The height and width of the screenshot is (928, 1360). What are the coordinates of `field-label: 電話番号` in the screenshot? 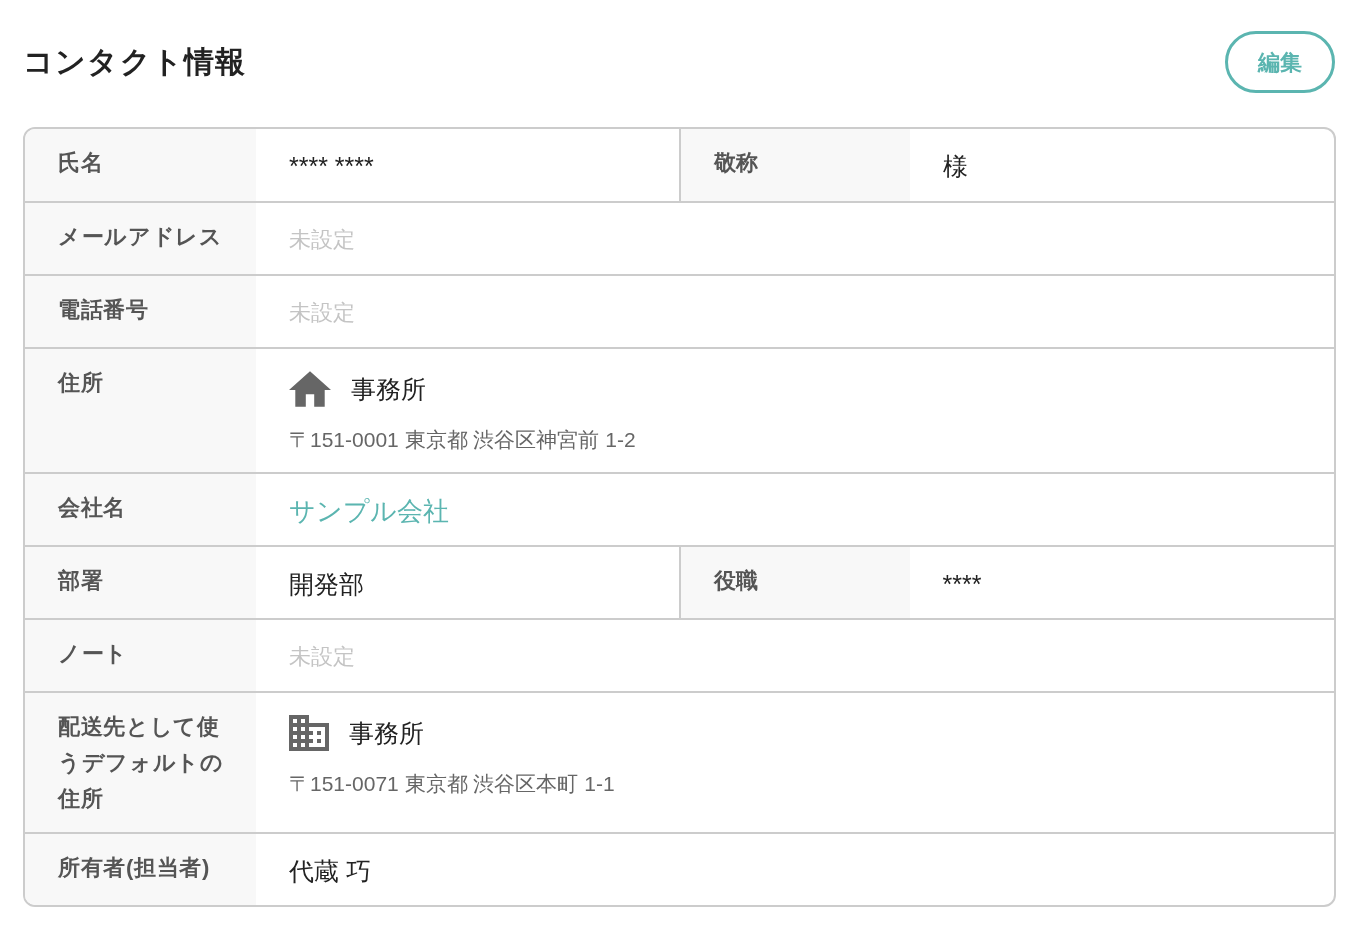 It's located at (103, 309).